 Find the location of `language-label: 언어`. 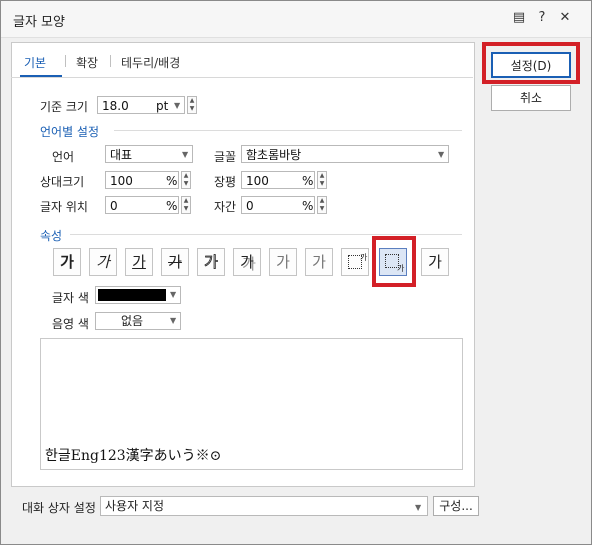

language-label: 언어 is located at coordinates (63, 157).